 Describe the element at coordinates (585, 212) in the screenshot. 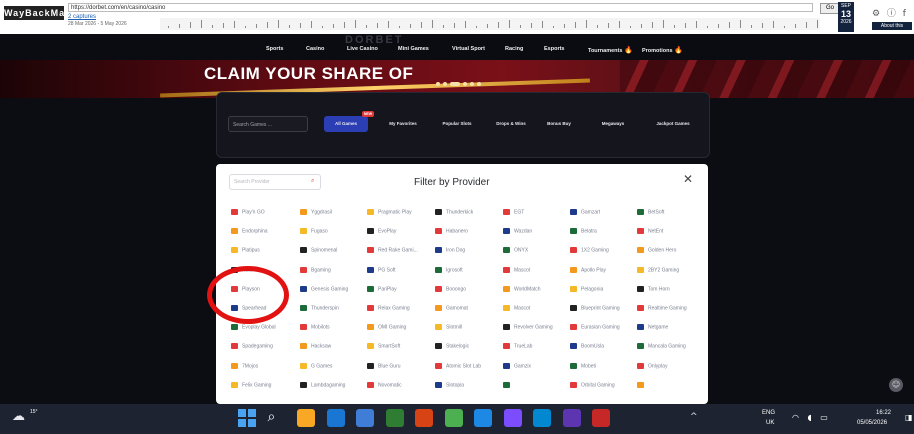

I see `provider-item: Gamzart` at that location.